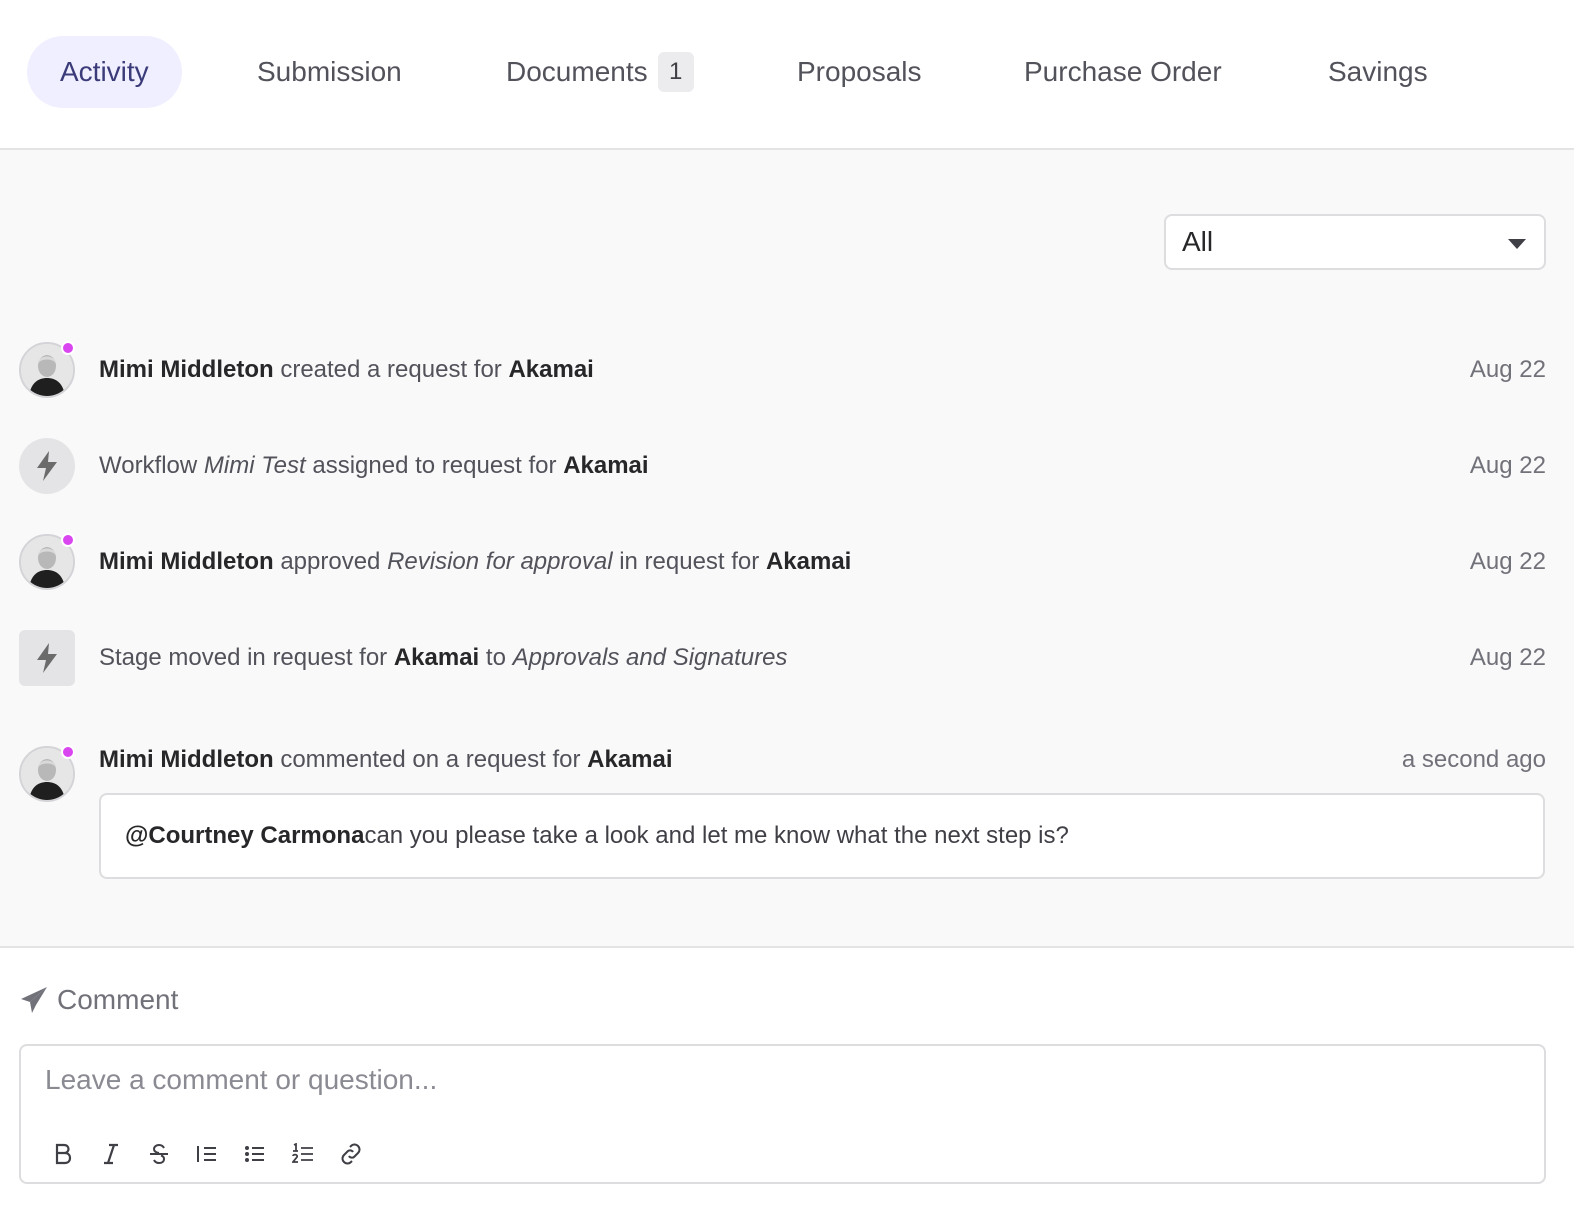 Image resolution: width=1574 pixels, height=1208 pixels. What do you see at coordinates (434, 465) in the screenshot?
I see `activity-verb: assigned to request for` at bounding box center [434, 465].